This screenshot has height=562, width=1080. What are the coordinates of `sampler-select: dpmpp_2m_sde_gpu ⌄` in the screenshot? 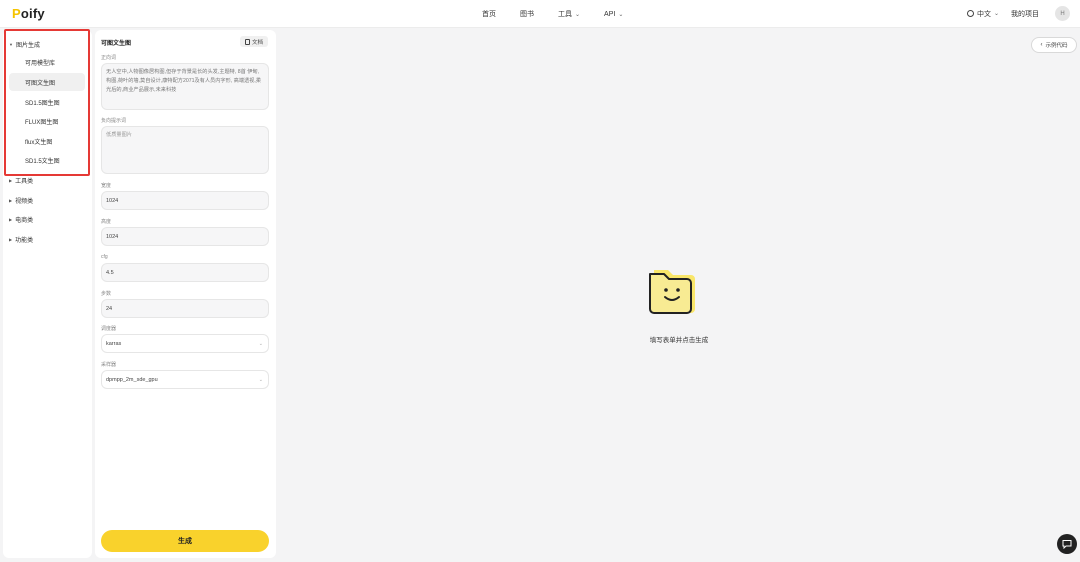 It's located at (185, 379).